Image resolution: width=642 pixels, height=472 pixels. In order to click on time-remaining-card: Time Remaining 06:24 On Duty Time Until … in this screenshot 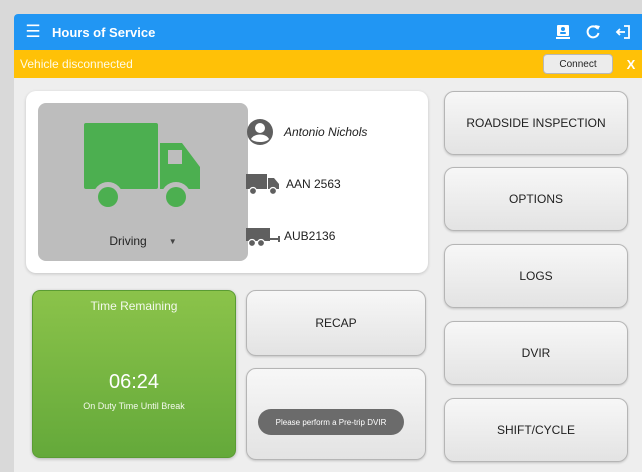, I will do `click(134, 374)`.